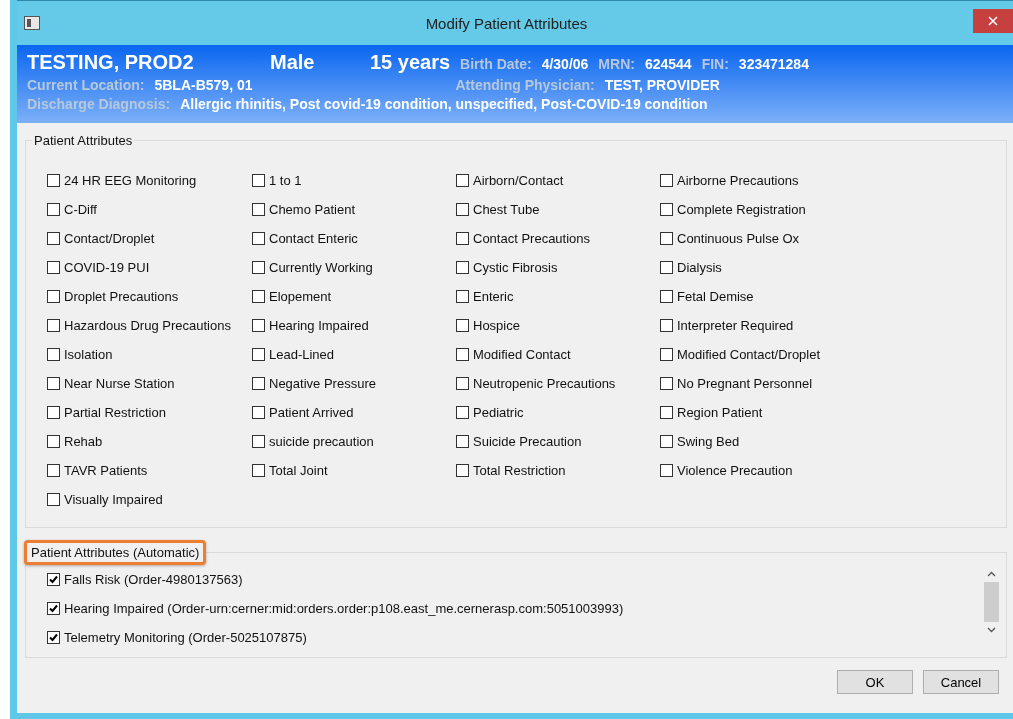  Describe the element at coordinates (149, 180) in the screenshot. I see `attribute-checkbox: 24 HR EEG Monitoring` at that location.